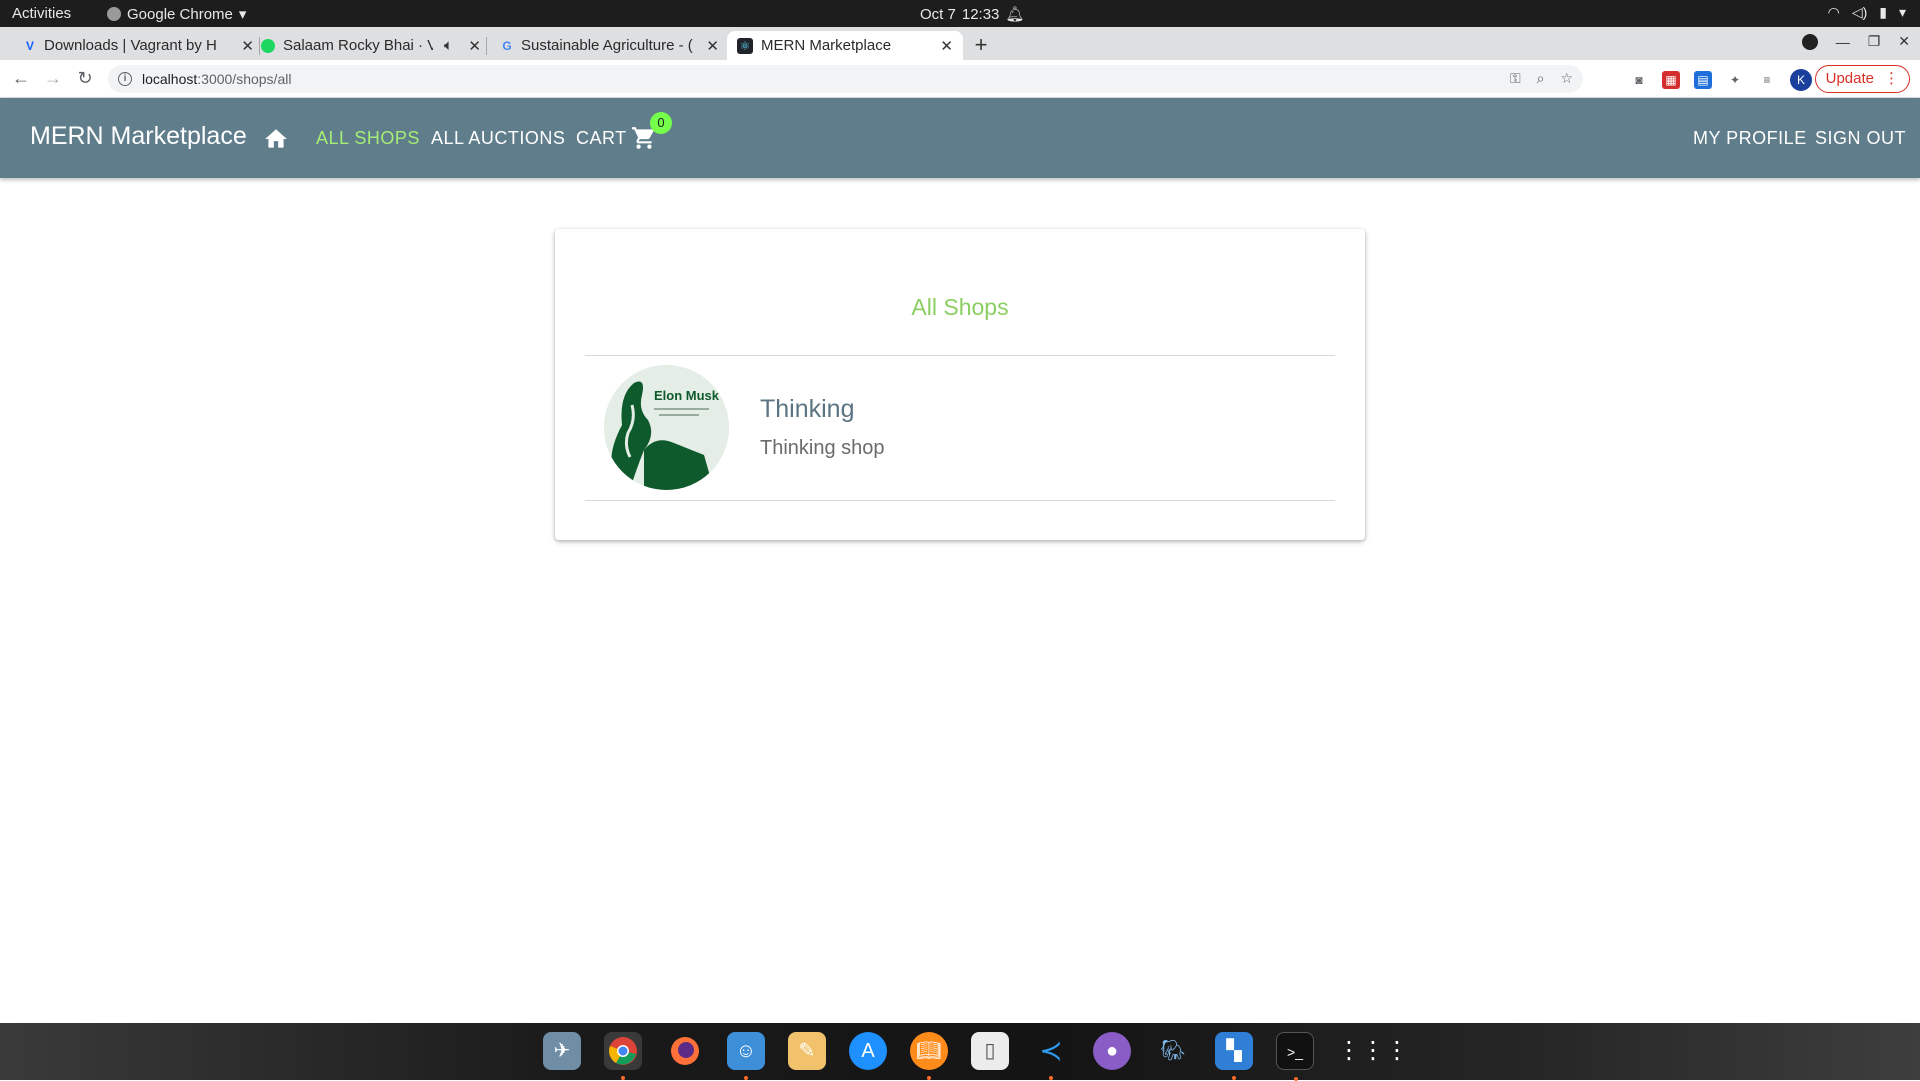 The width and height of the screenshot is (1920, 1081). What do you see at coordinates (130, 45) in the screenshot?
I see `tab-title: Downloads | Vagrant by H` at bounding box center [130, 45].